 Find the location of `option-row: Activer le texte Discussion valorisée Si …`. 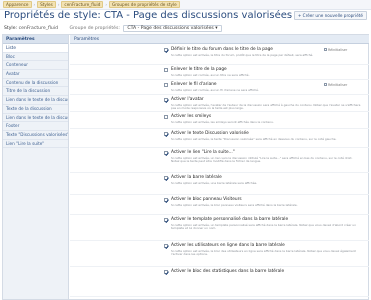

option-row: Activer le texte Discussion valorisée Si … is located at coordinates (219, 138).